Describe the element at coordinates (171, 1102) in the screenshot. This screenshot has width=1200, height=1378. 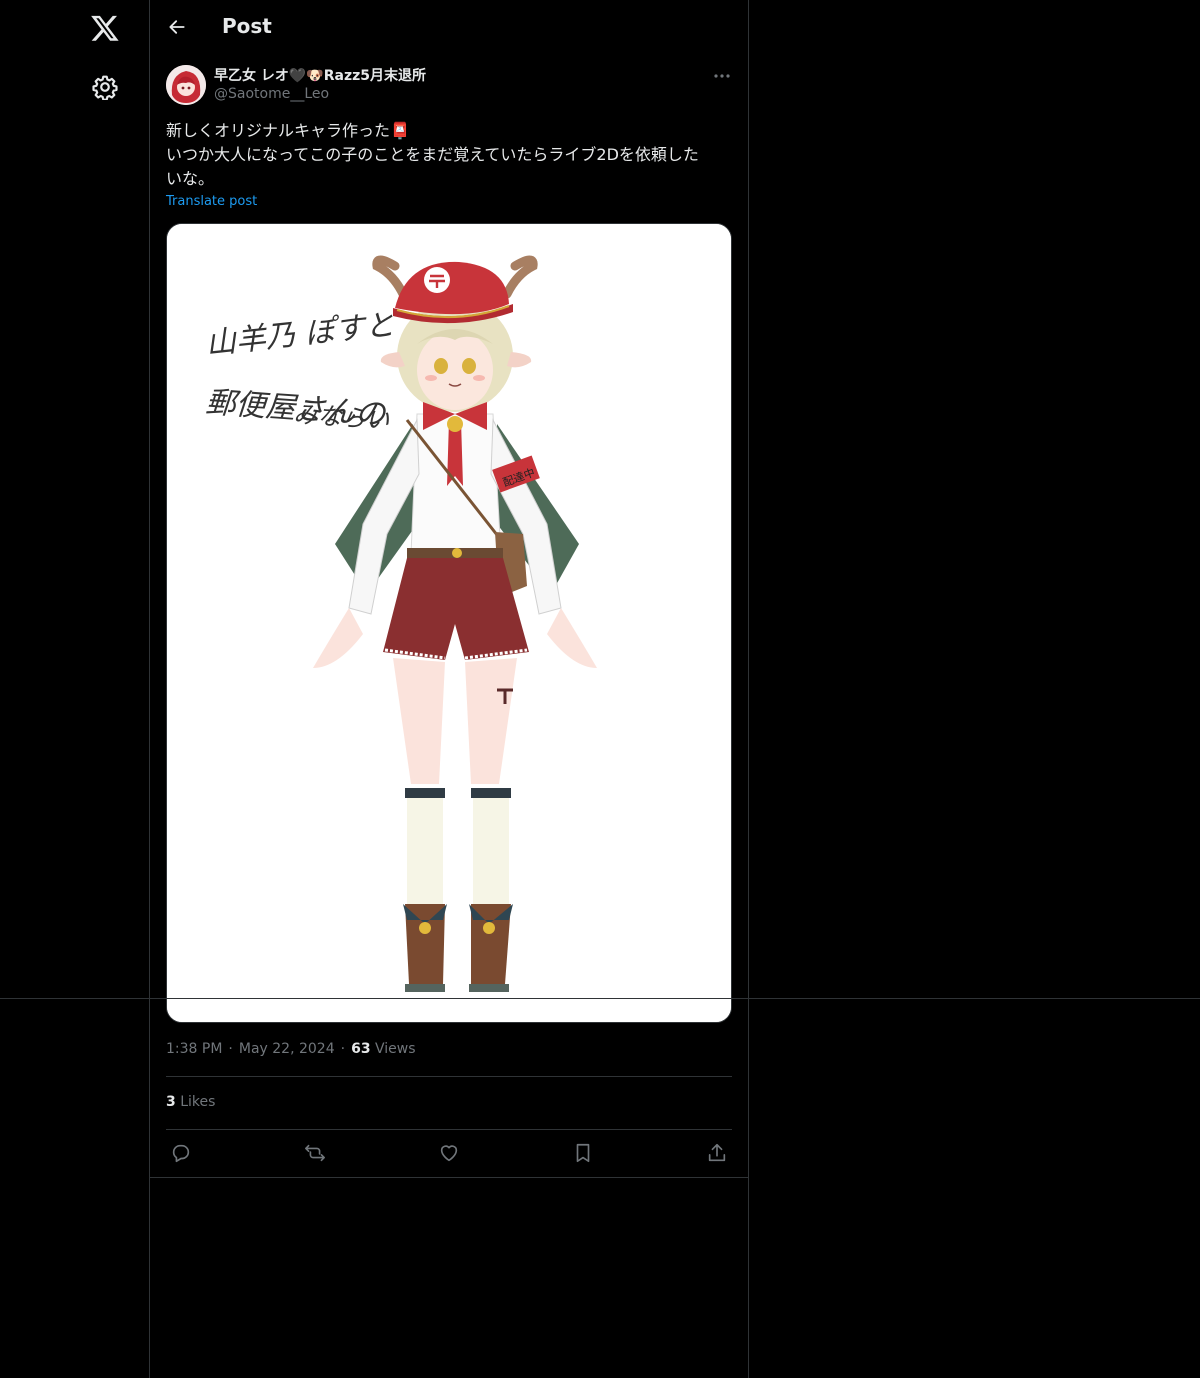
I see `likes-count: 3` at that location.